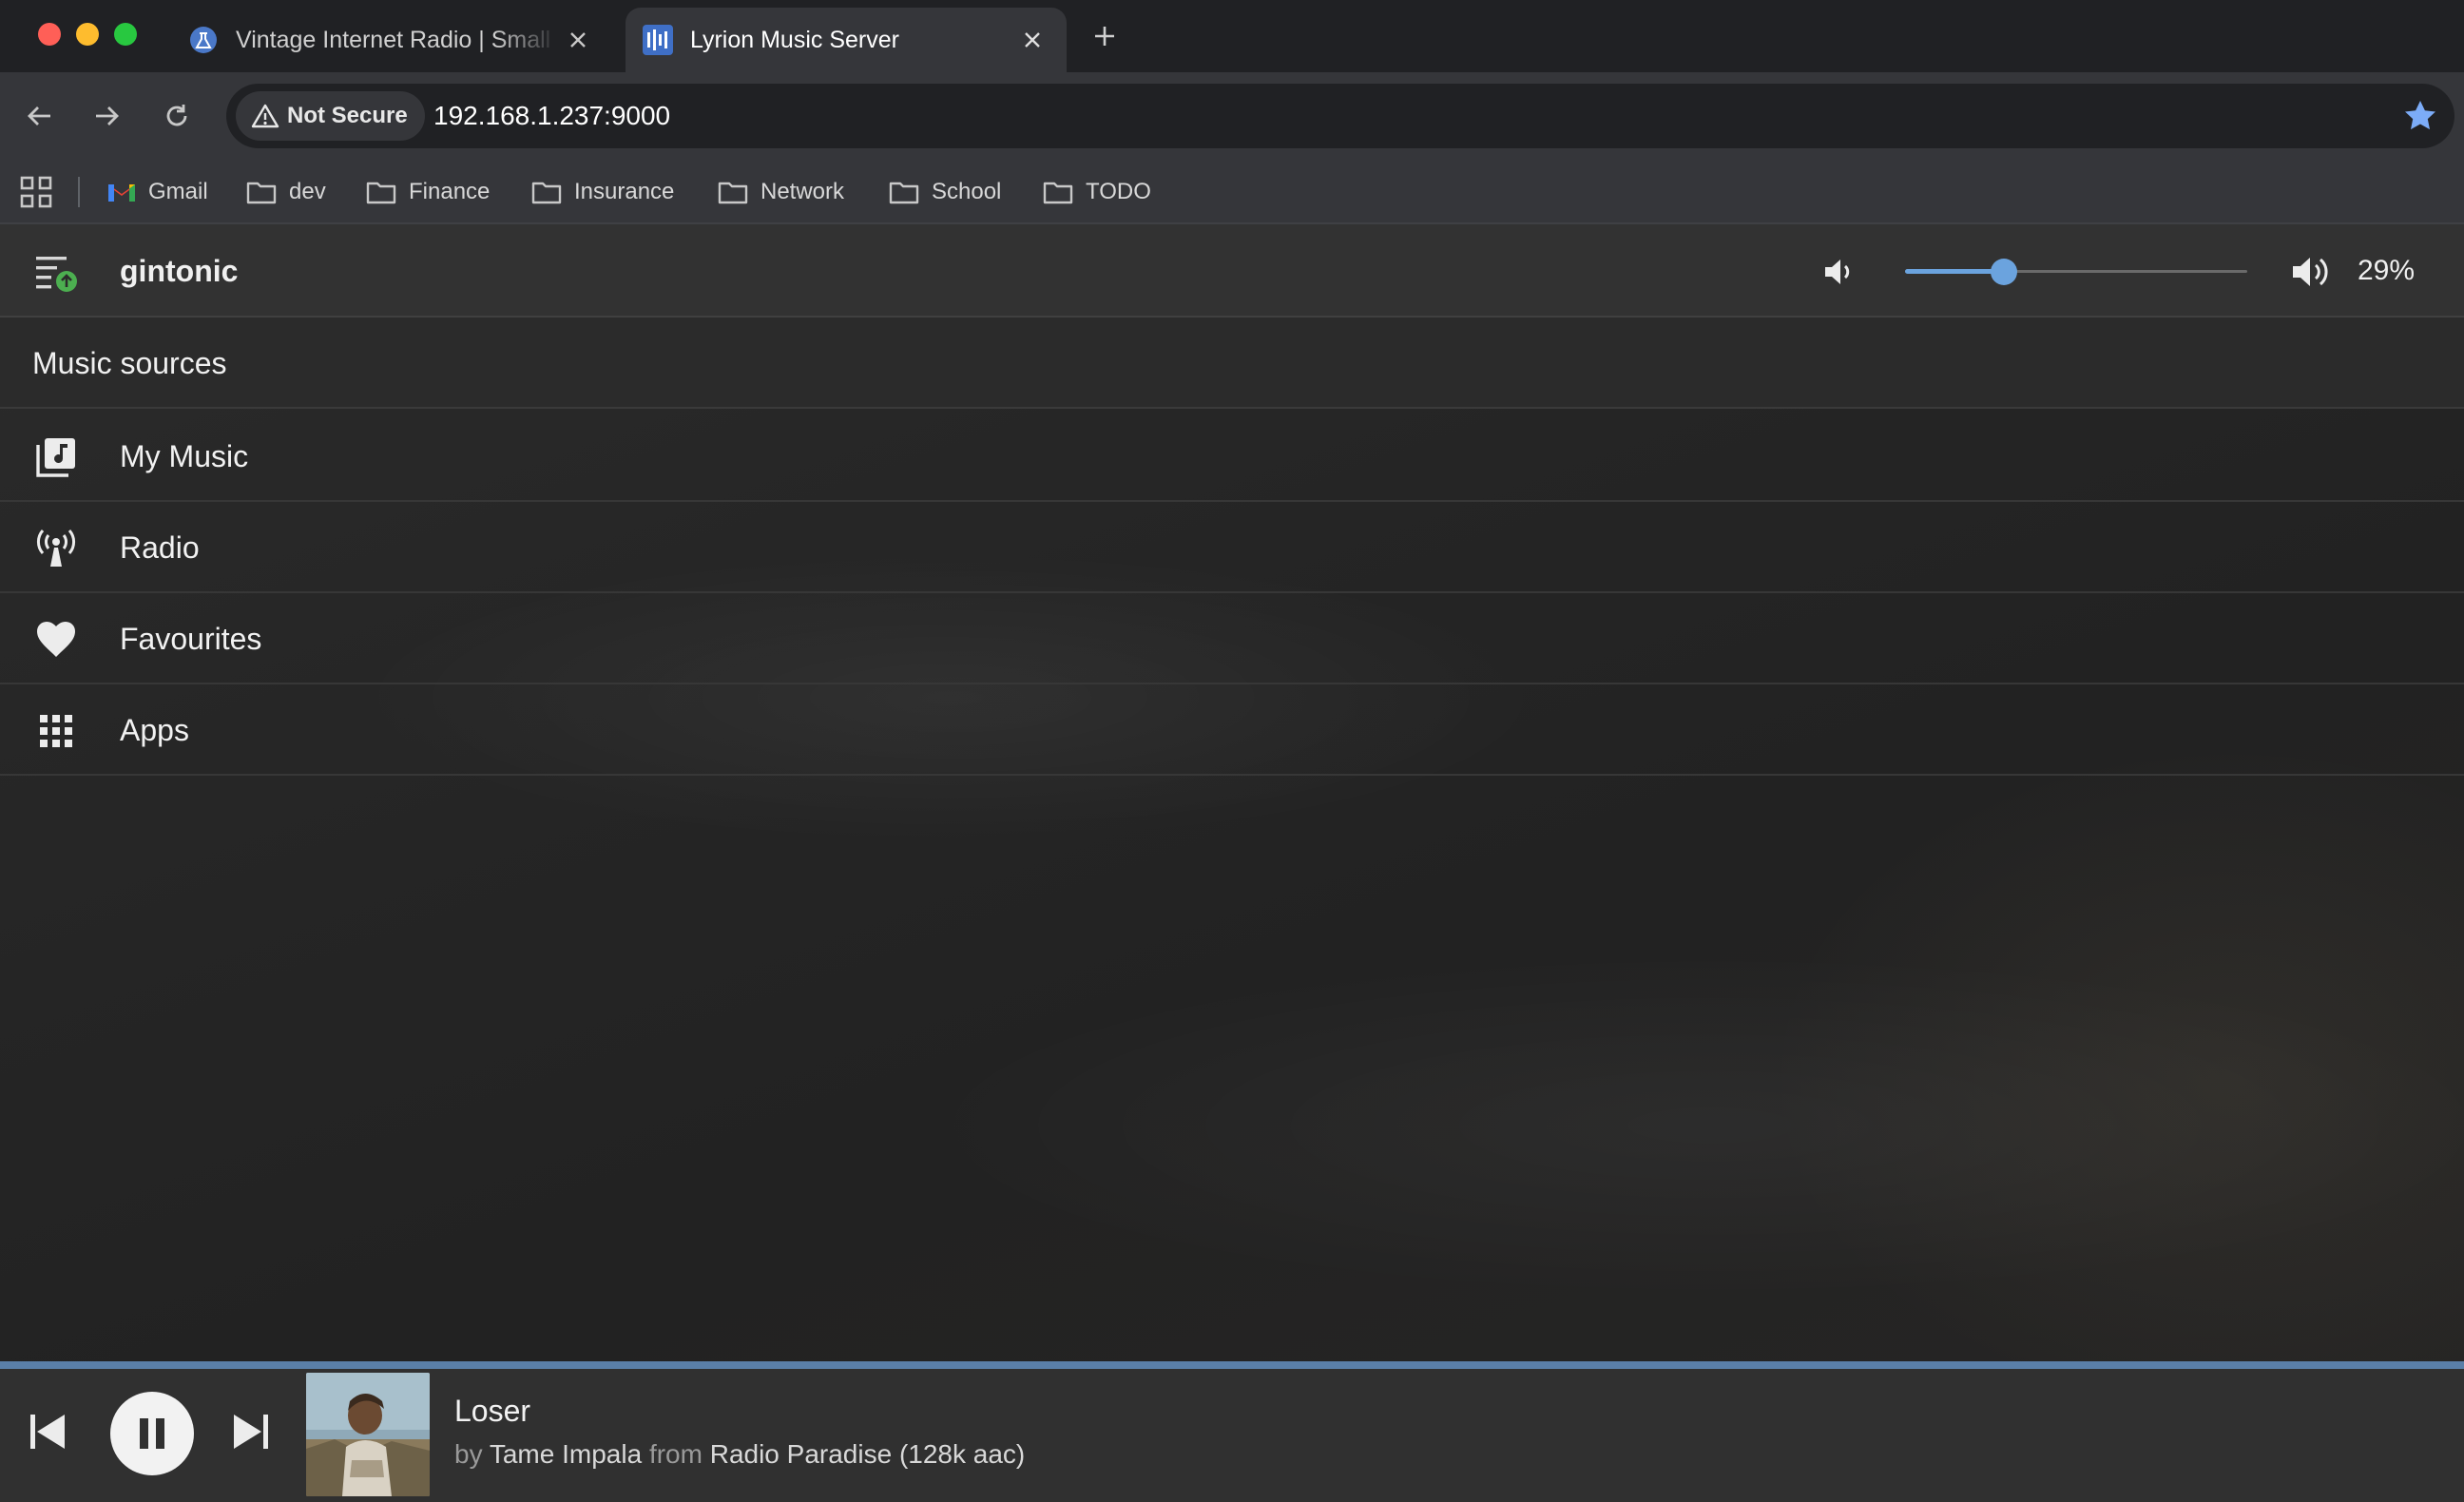 This screenshot has width=2464, height=1502. I want to click on album-art-image, so click(368, 1434).